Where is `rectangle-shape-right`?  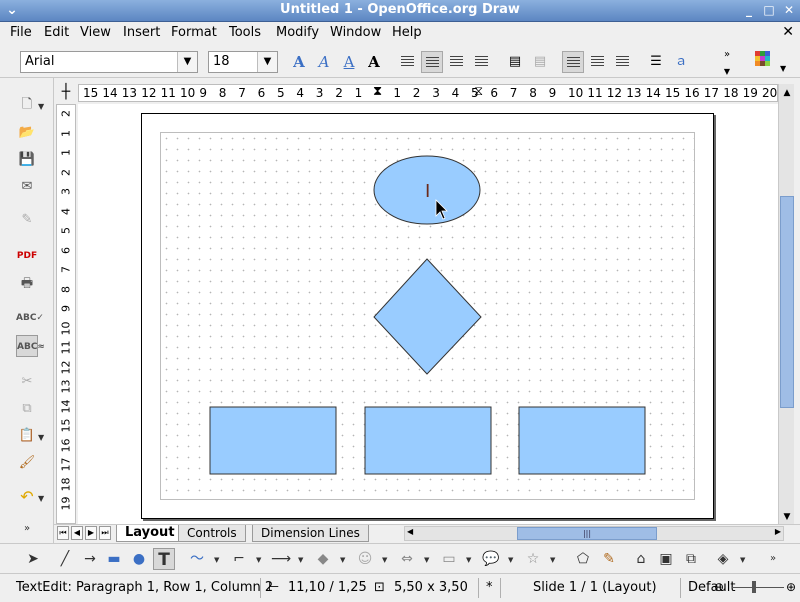
rectangle-shape-right is located at coordinates (582, 440).